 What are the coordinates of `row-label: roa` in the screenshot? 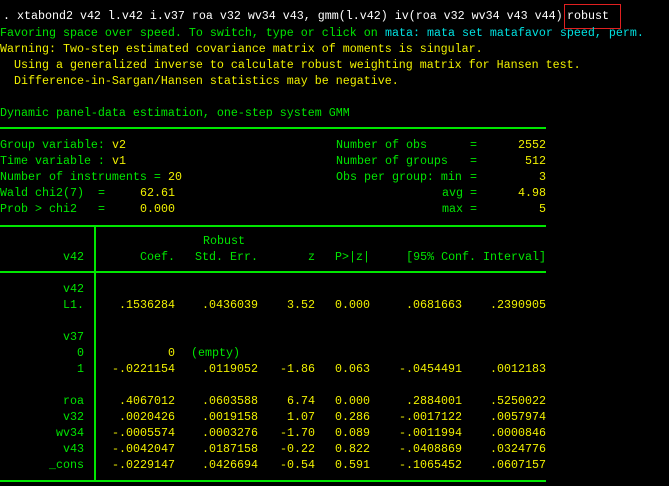 It's located at (73, 401).